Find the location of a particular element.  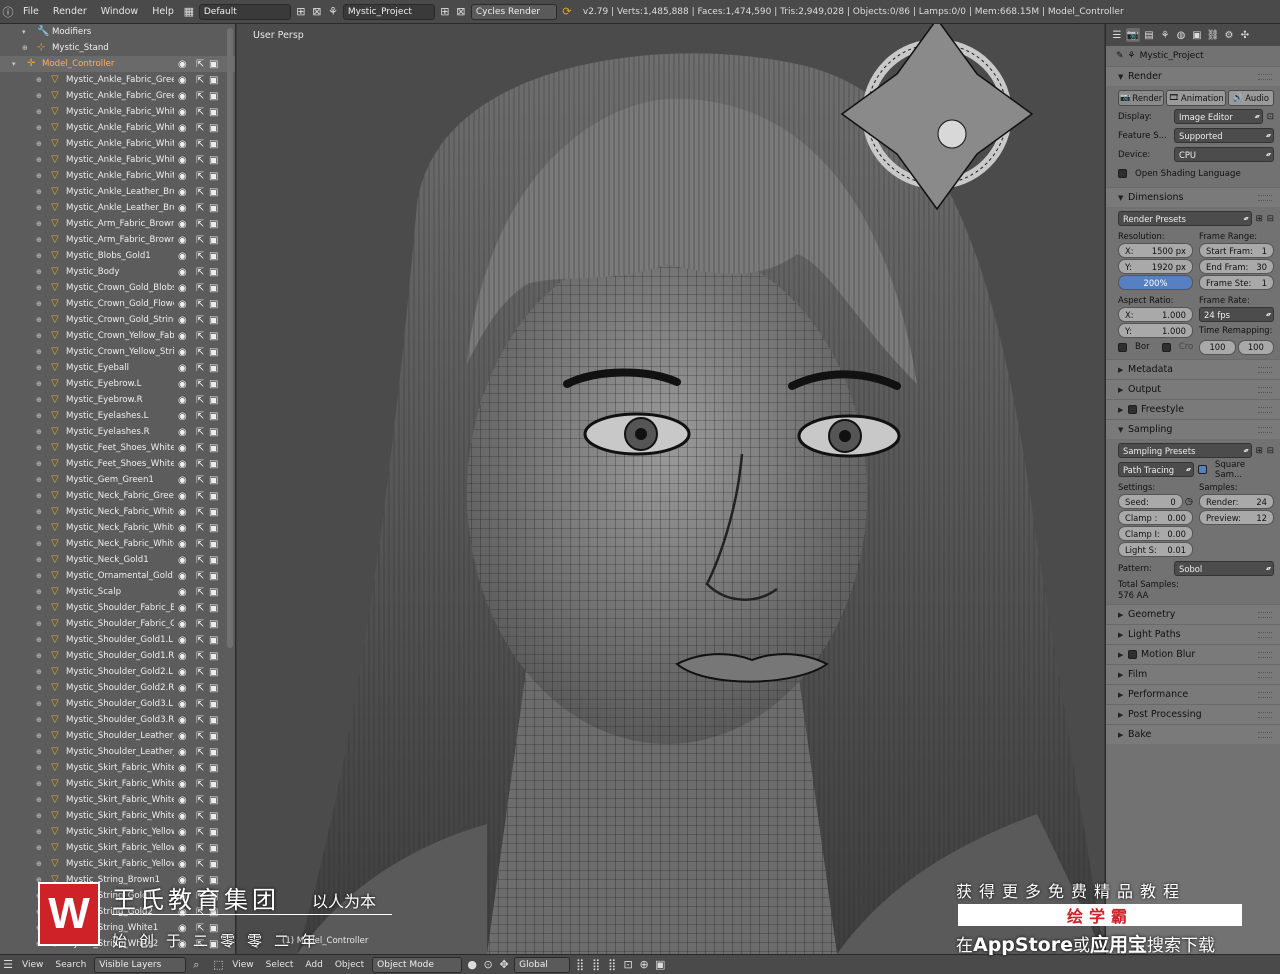

integrator-select: Path Tracing is located at coordinates (1156, 469).